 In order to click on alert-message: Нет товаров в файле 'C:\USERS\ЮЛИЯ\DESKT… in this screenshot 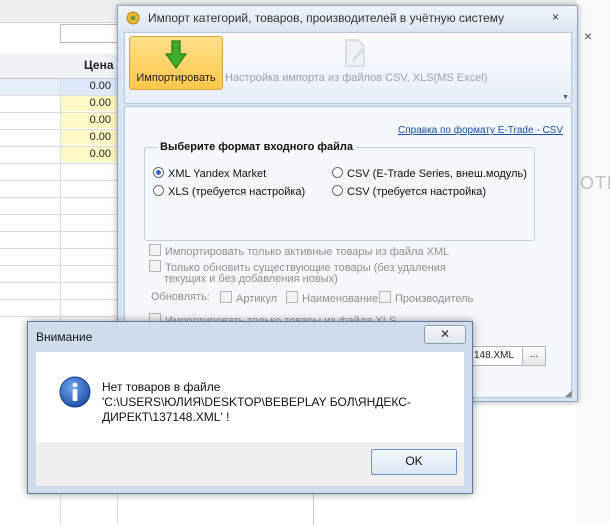, I will do `click(256, 402)`.